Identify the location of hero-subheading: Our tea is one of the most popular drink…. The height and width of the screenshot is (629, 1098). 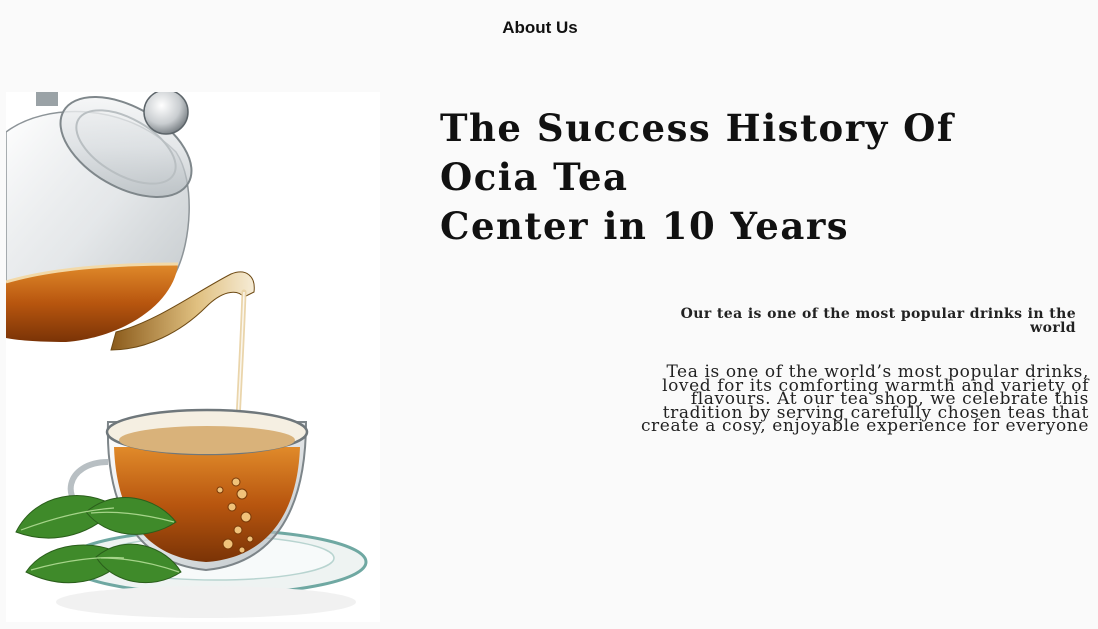
(878, 321).